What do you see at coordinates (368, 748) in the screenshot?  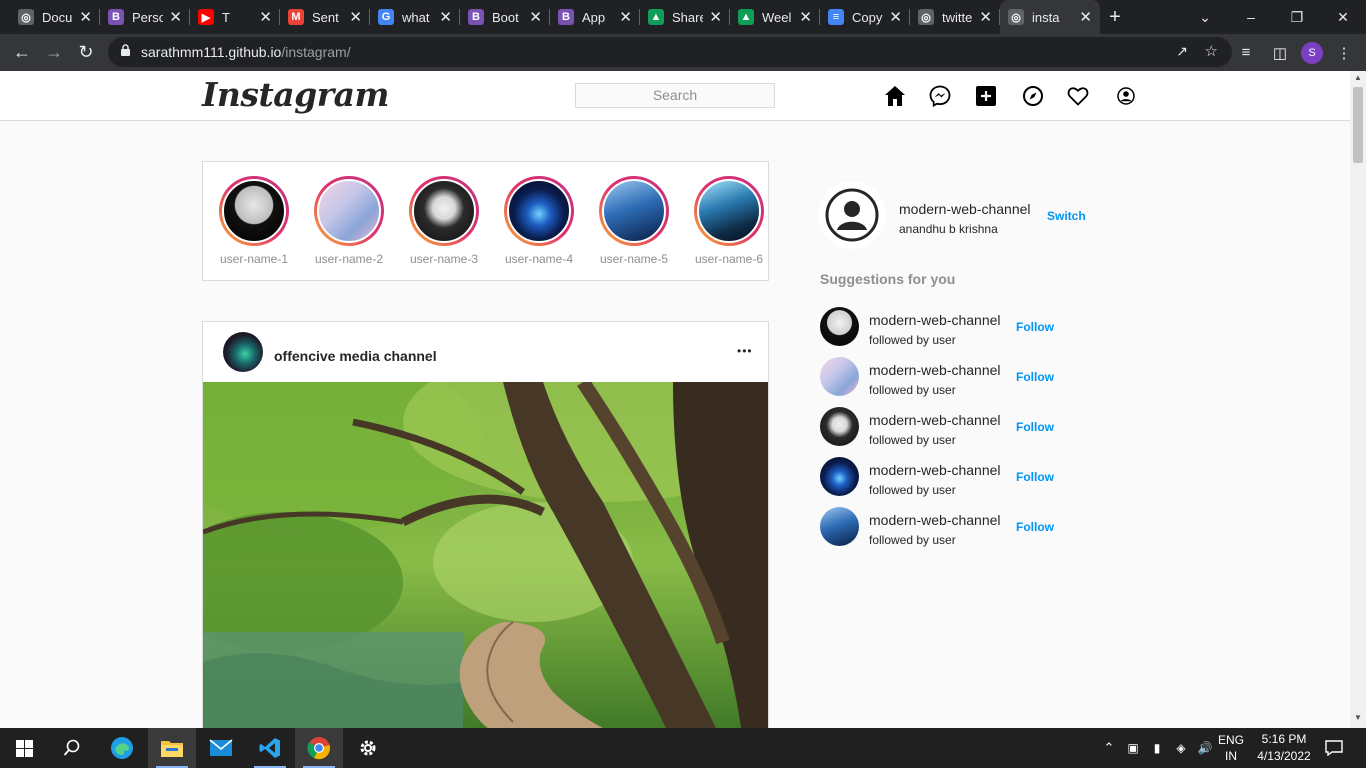 I see `settings-gear-icon` at bounding box center [368, 748].